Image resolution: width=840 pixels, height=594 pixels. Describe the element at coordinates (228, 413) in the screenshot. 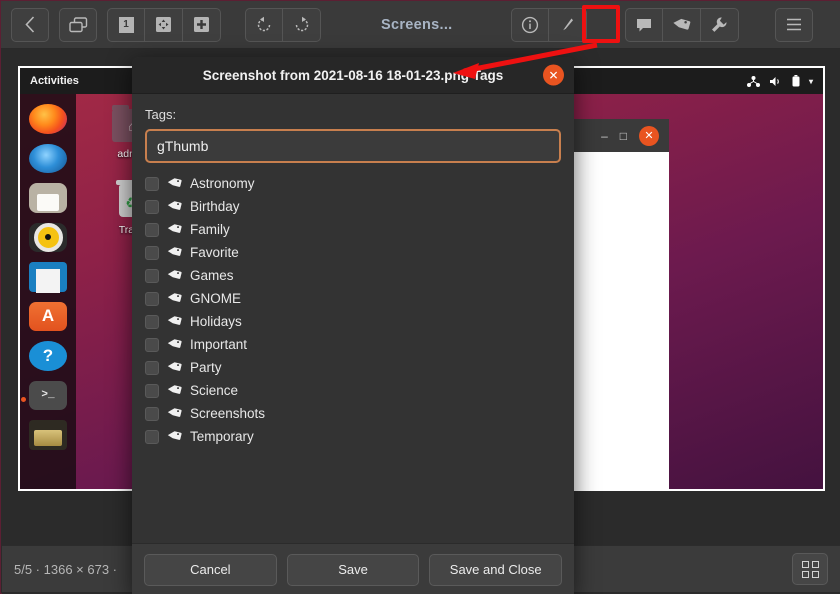

I see `tag-label: Screenshots` at that location.